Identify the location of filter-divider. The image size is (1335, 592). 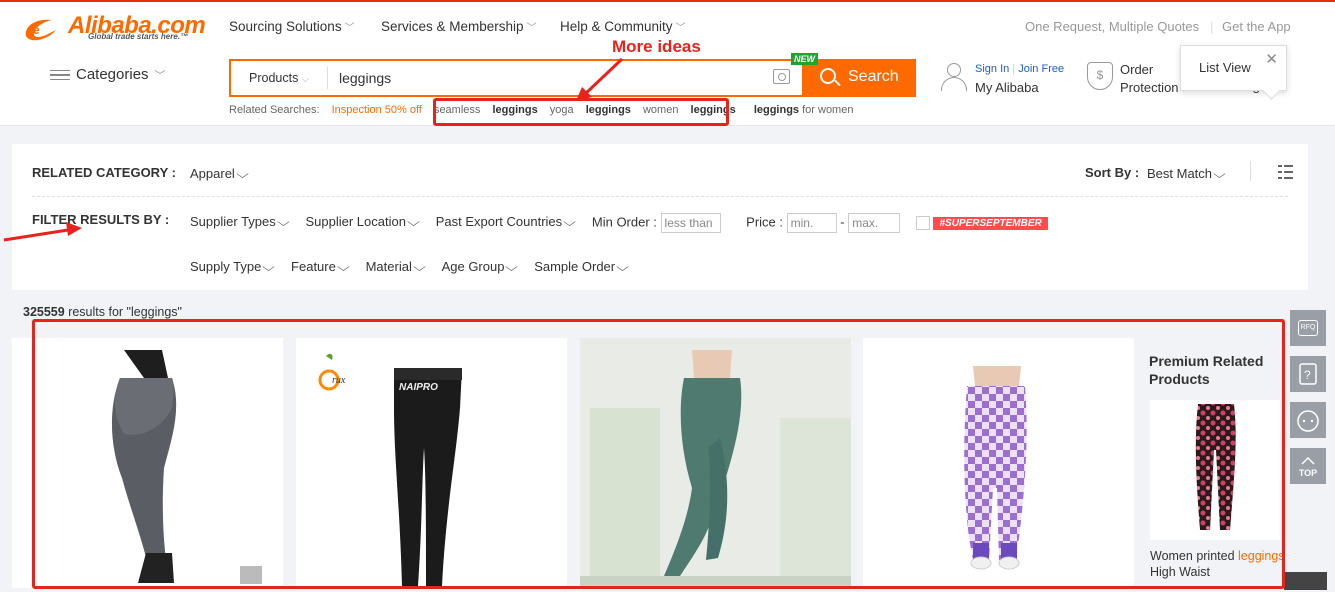
(660, 196).